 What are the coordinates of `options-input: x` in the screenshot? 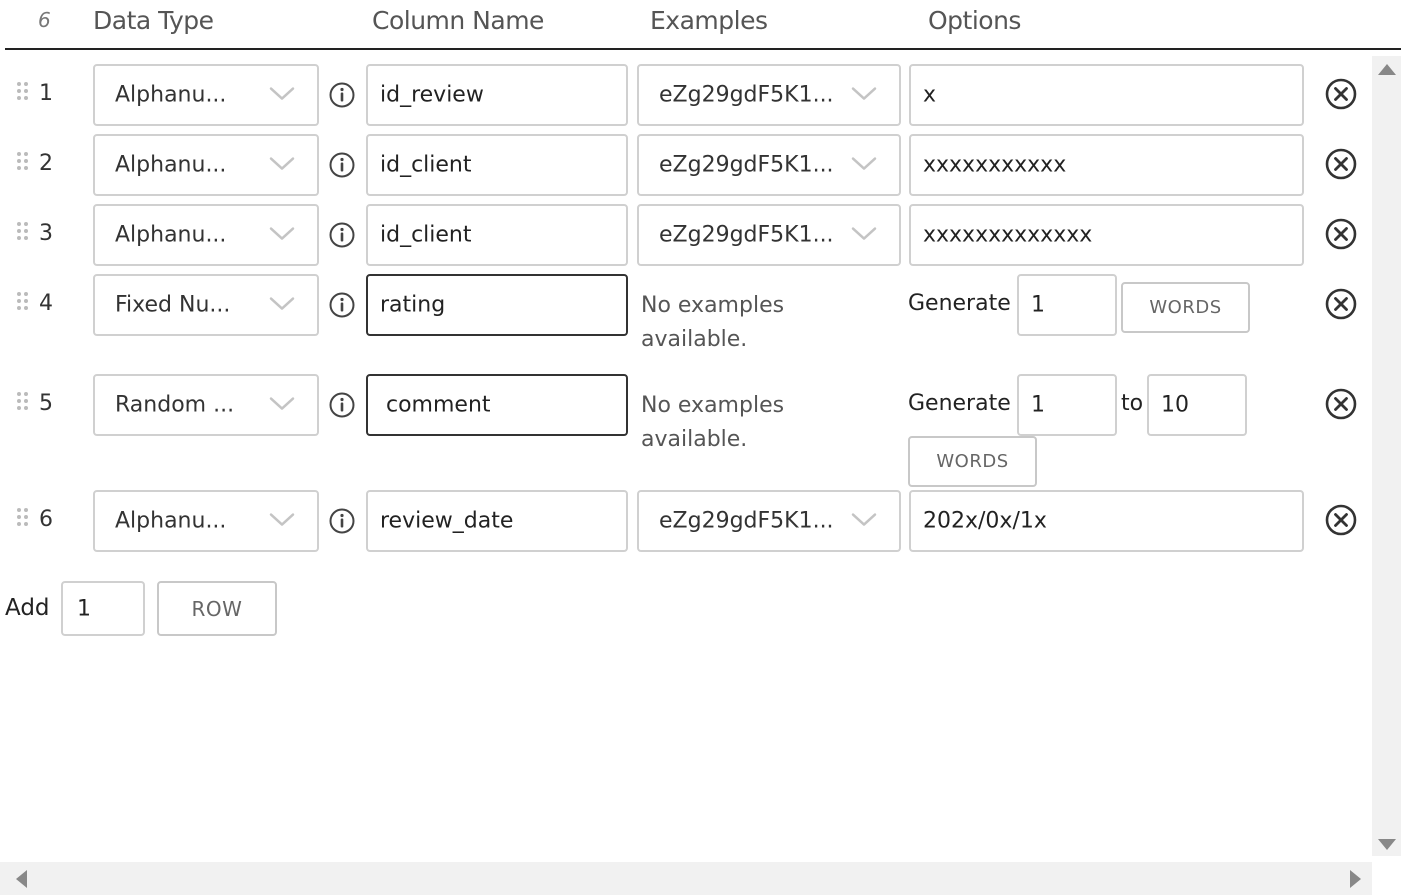 It's located at (1106, 95).